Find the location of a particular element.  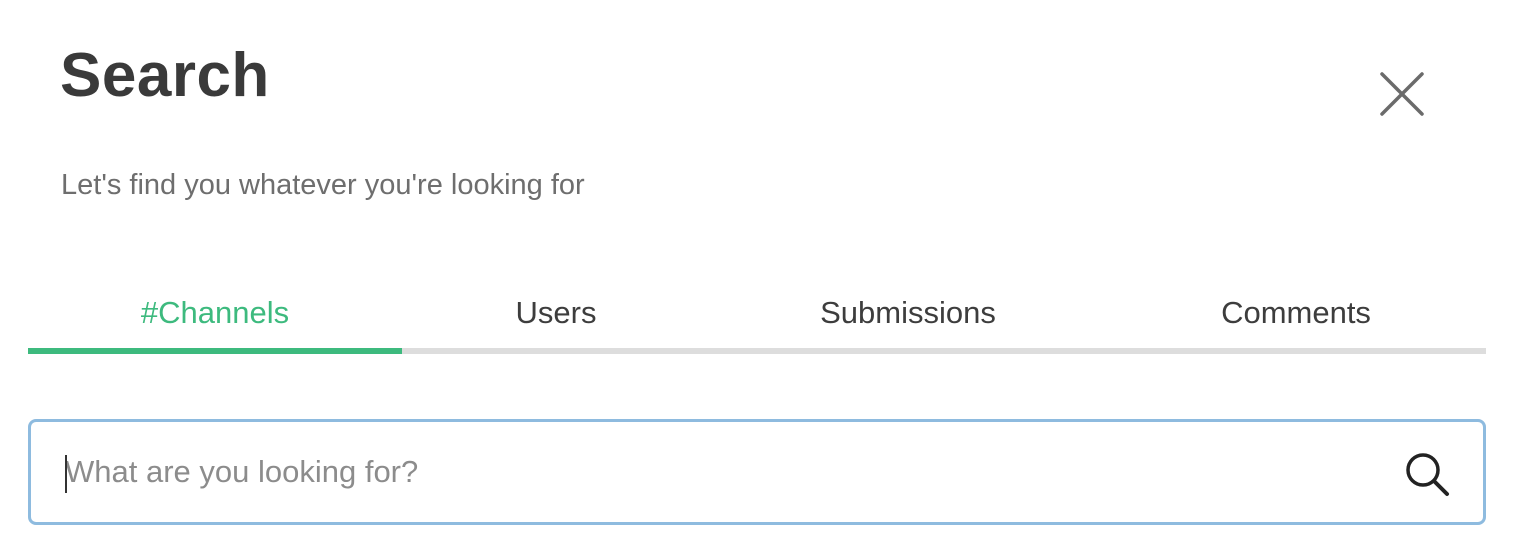

active-tab-indicator is located at coordinates (215, 351).